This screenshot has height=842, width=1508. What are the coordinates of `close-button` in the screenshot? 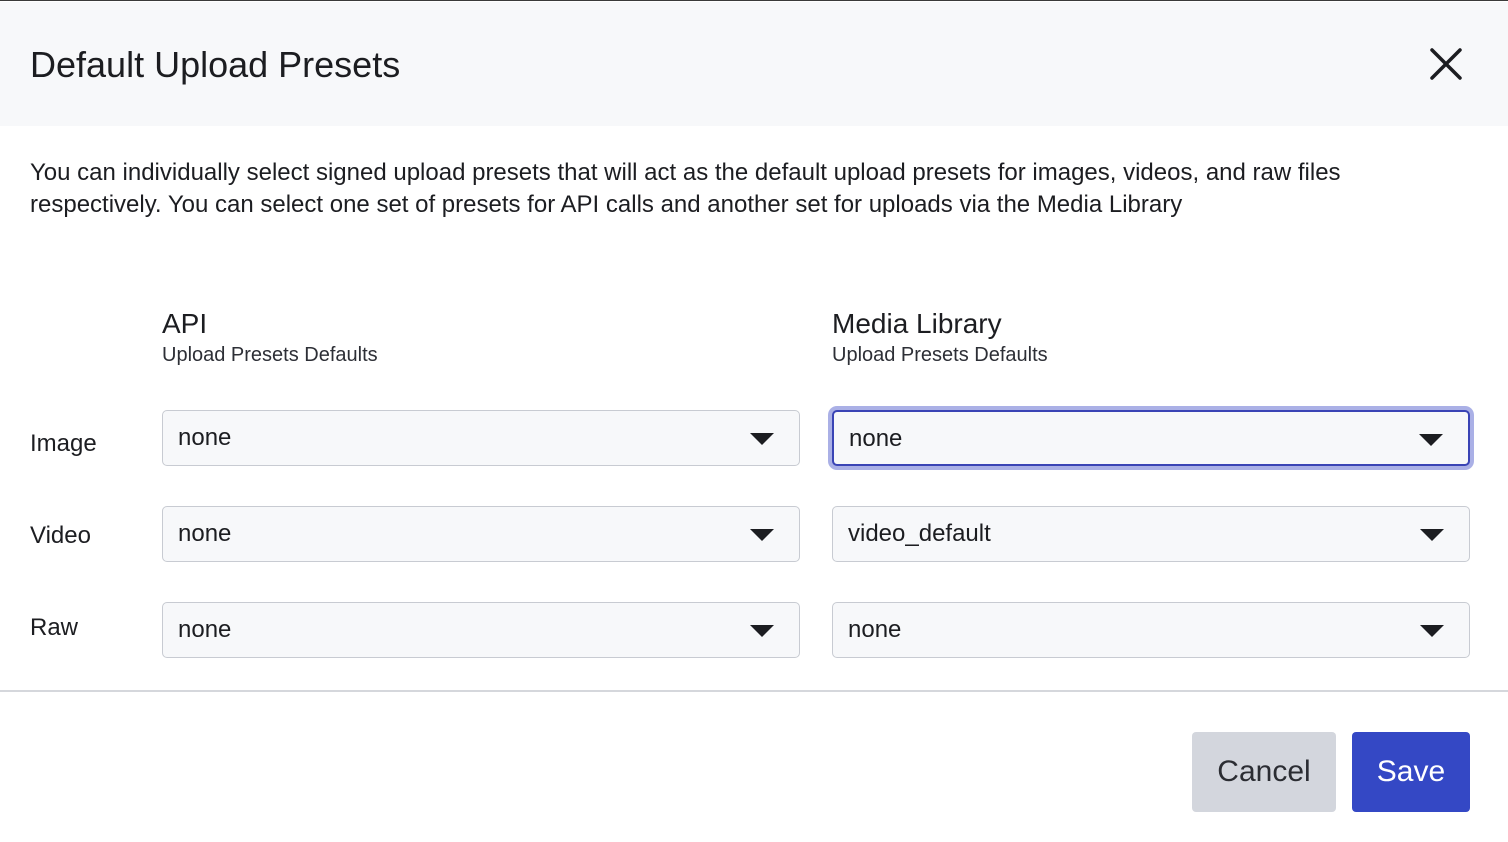 It's located at (1446, 64).